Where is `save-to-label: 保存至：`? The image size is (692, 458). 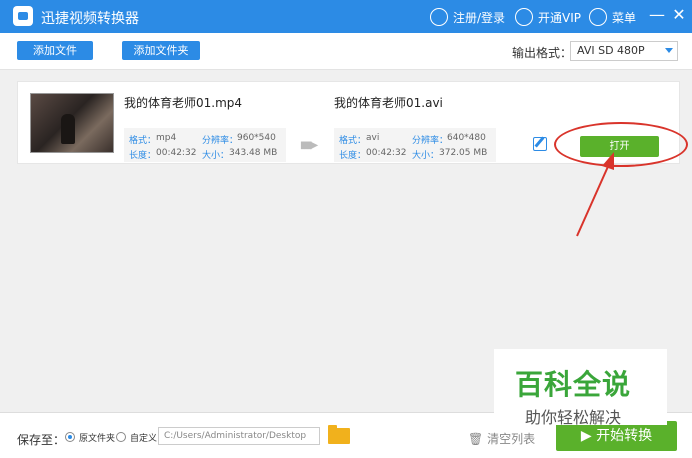
save-to-label: 保存至： is located at coordinates (41, 440).